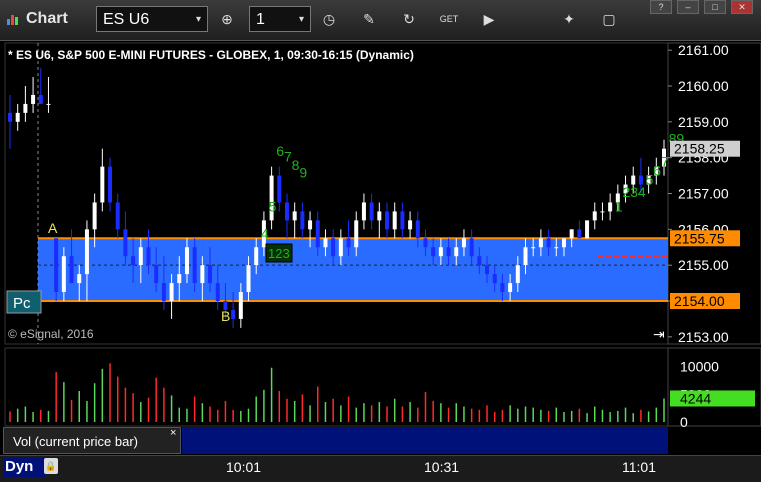 This screenshot has width=761, height=482. I want to click on label-b: B, so click(225, 316).